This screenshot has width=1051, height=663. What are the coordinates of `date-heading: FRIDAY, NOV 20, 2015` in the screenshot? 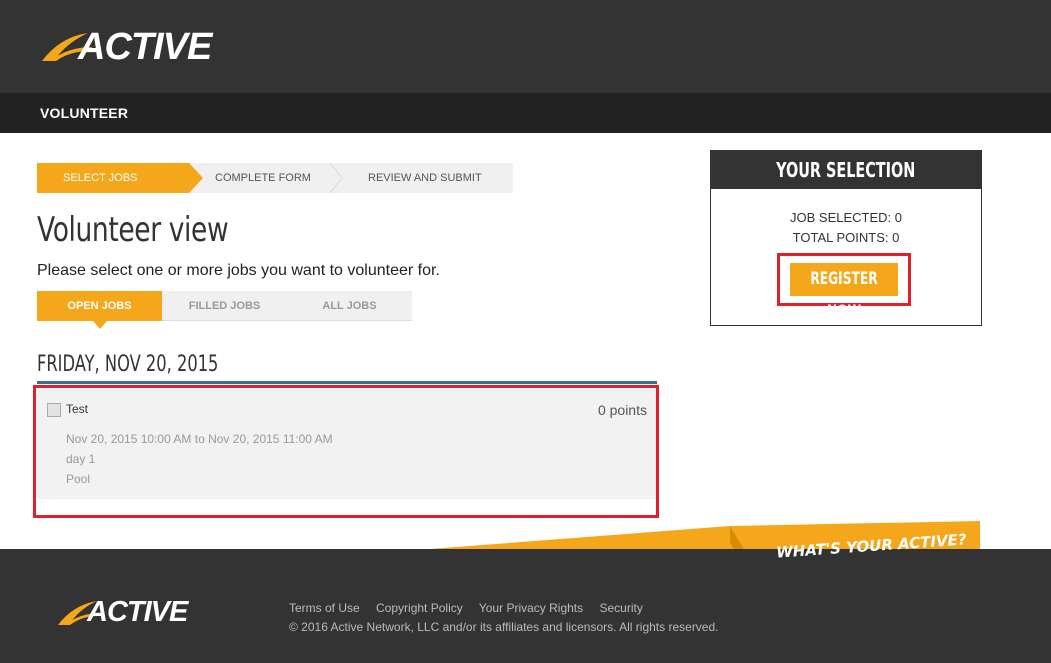 It's located at (128, 364).